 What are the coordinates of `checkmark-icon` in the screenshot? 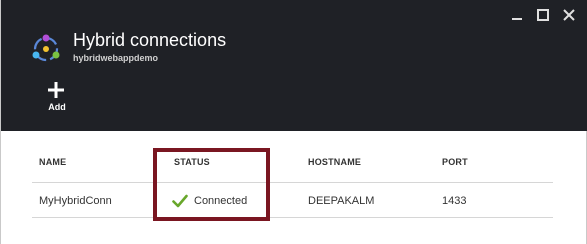 It's located at (180, 201).